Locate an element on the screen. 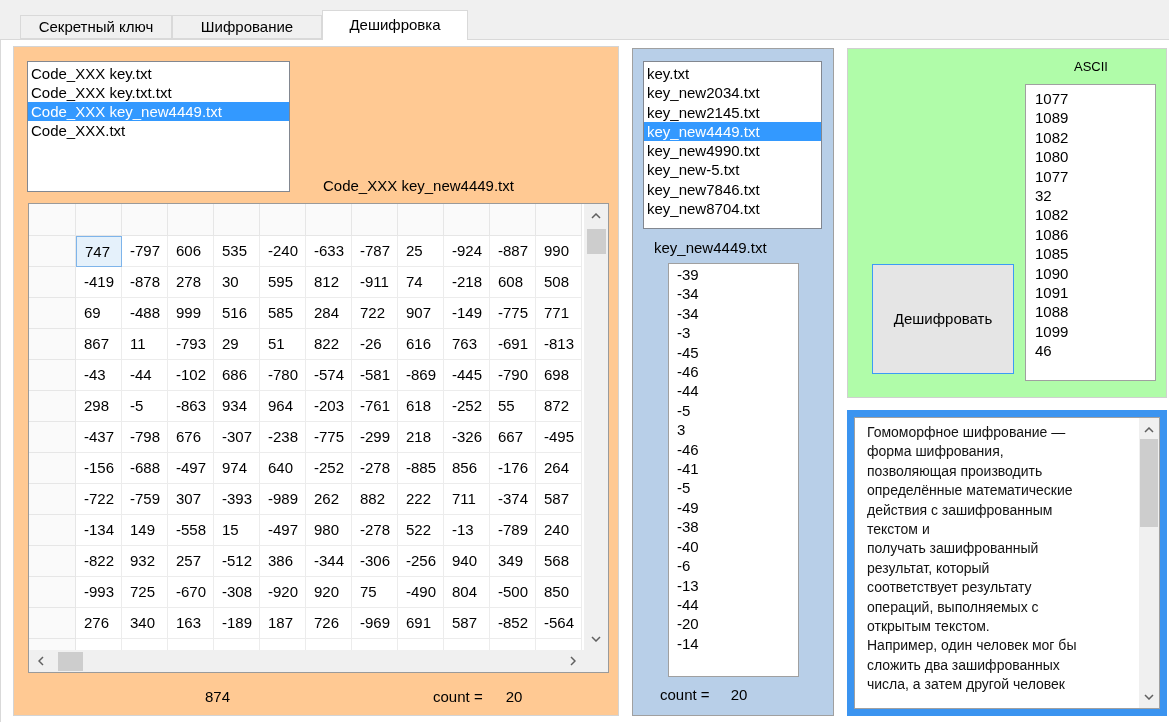  table-cell: -633 is located at coordinates (329, 251).